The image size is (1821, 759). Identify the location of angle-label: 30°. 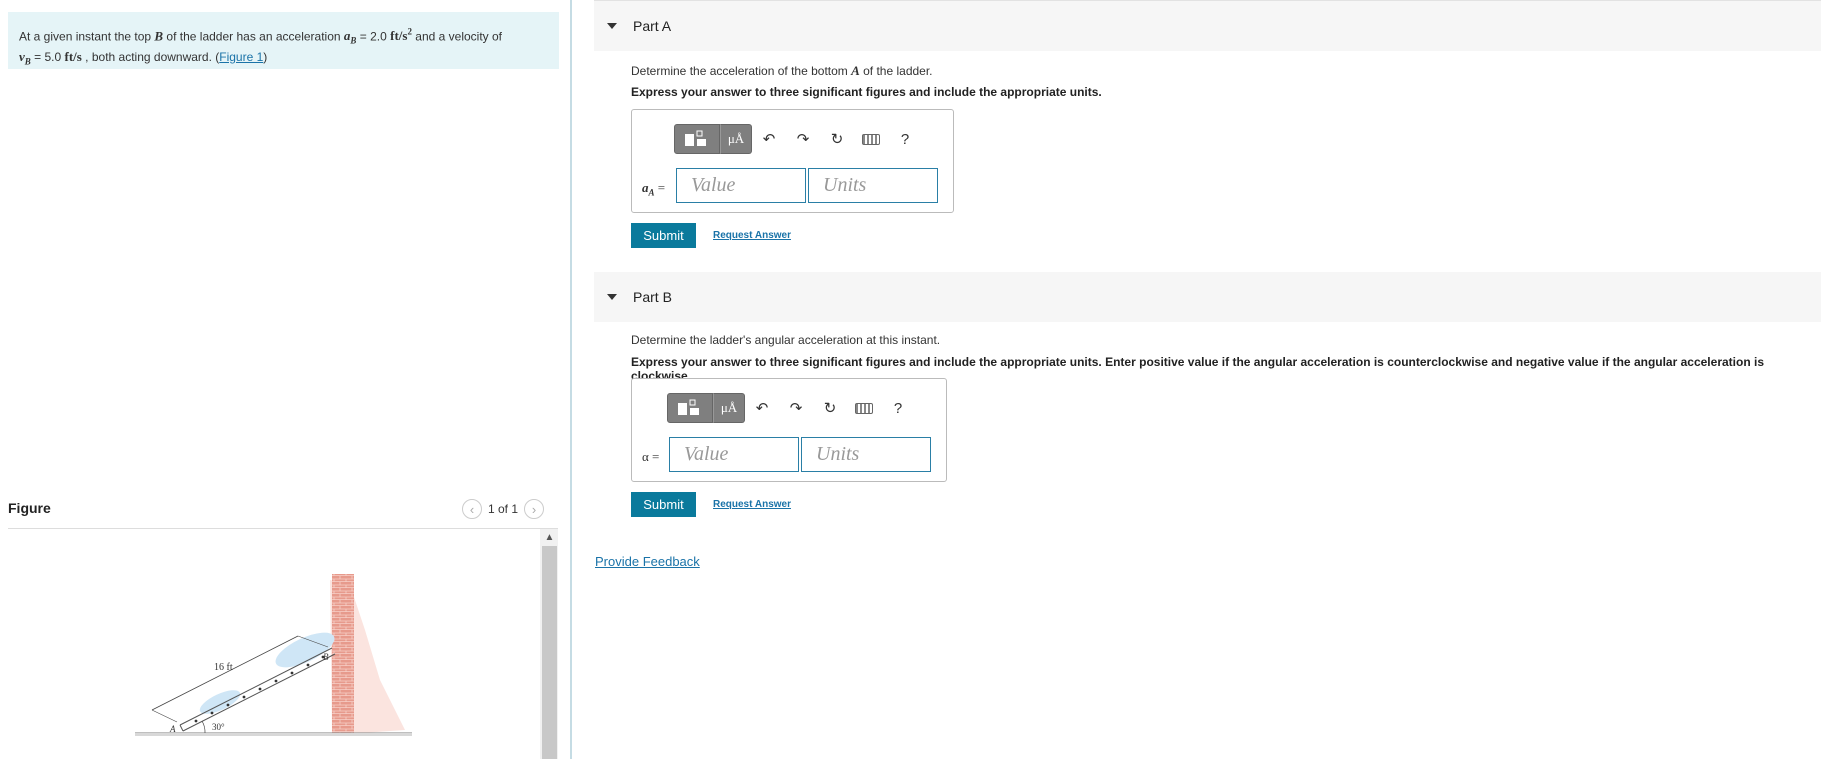
(218, 727).